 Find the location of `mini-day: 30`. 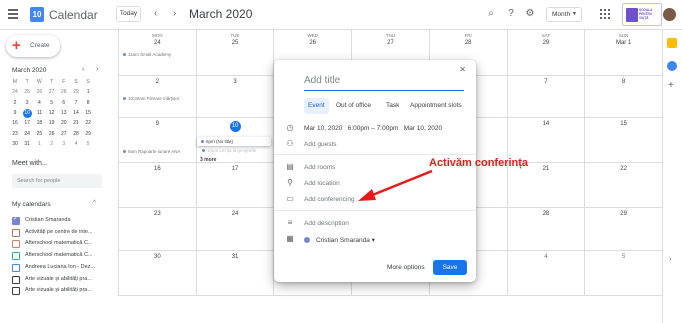

mini-day: 30 is located at coordinates (15, 144).